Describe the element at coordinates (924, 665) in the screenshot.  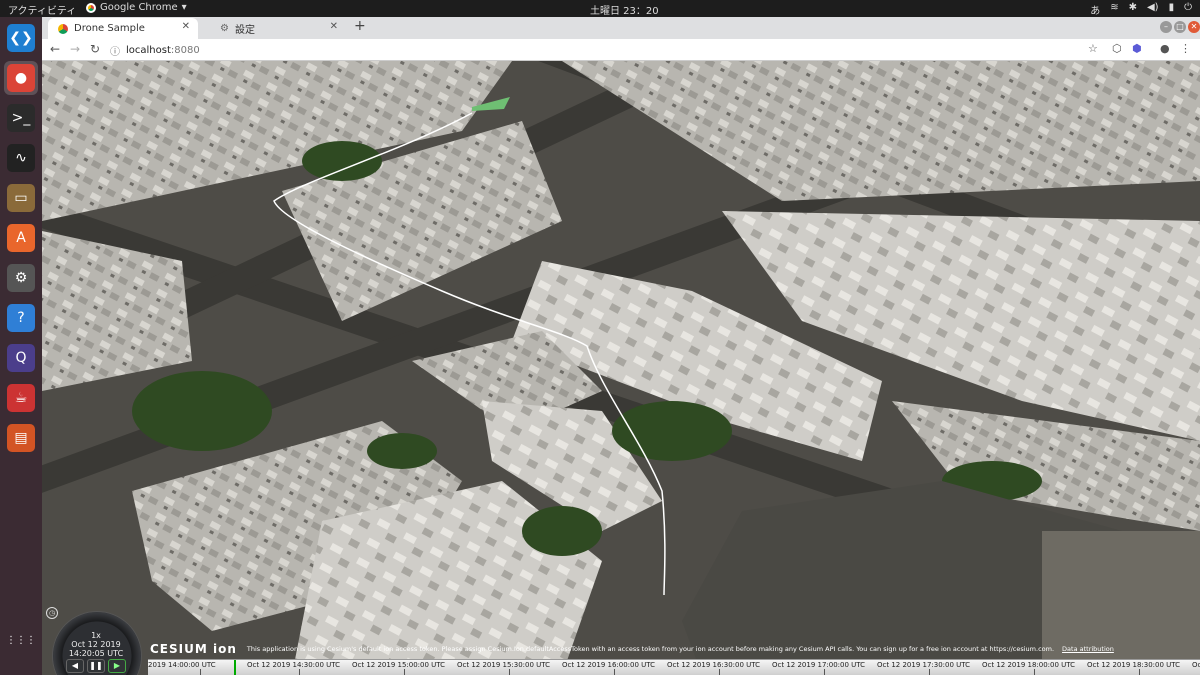
I see `timeline-label: Oct 12 2019 17:30:00 UTC` at that location.